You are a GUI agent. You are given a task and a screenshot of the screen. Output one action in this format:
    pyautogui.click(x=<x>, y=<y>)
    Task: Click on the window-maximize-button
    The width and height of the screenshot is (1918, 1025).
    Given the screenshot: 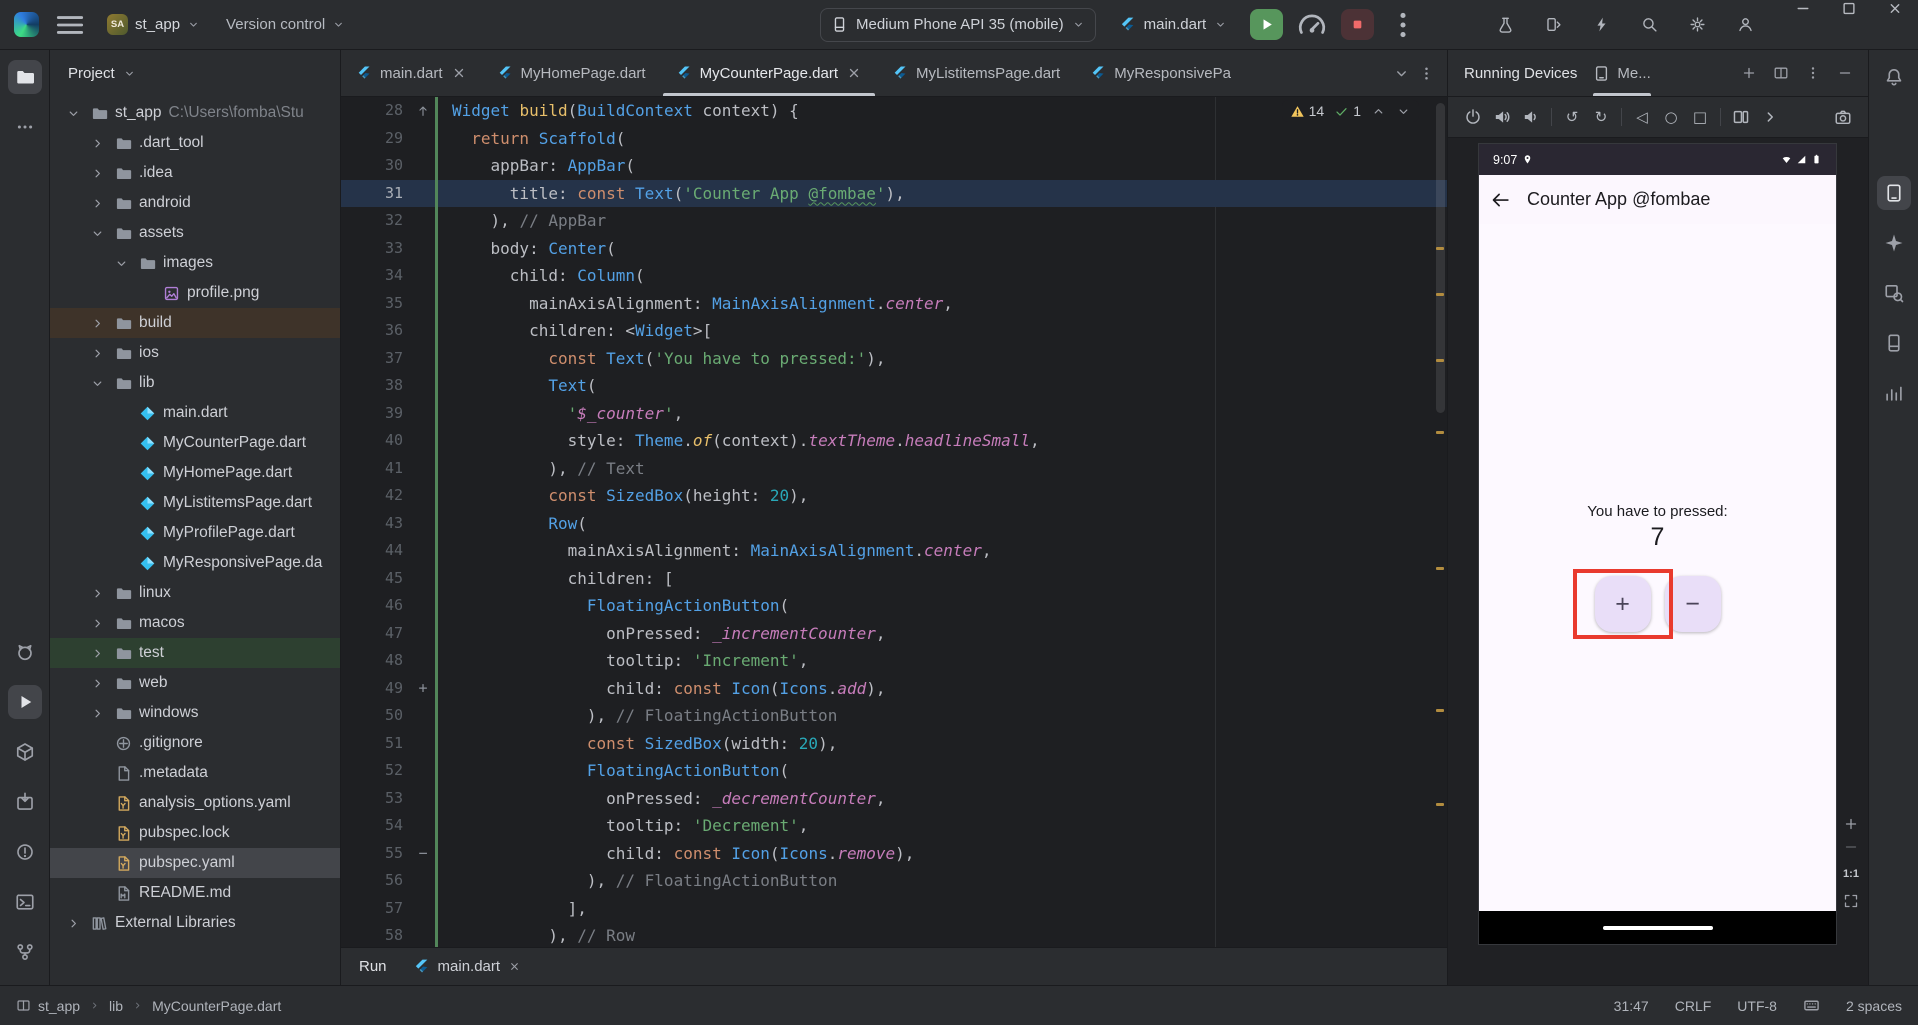 What is the action you would take?
    pyautogui.click(x=1849, y=8)
    